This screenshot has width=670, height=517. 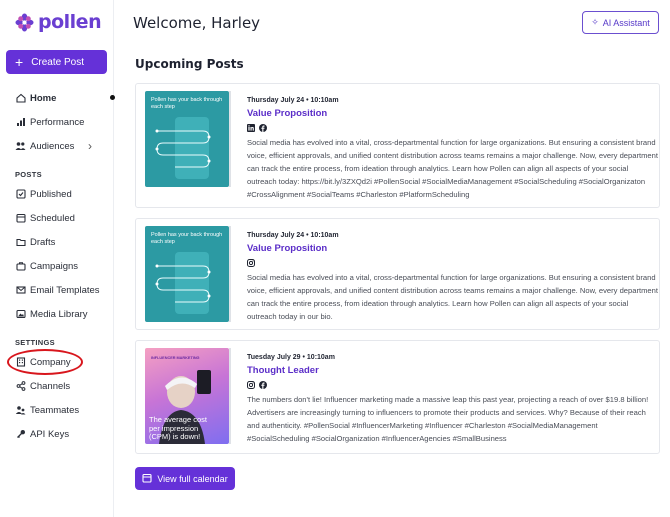 I want to click on sidebar-item-drafts: Drafts, so click(x=35, y=242).